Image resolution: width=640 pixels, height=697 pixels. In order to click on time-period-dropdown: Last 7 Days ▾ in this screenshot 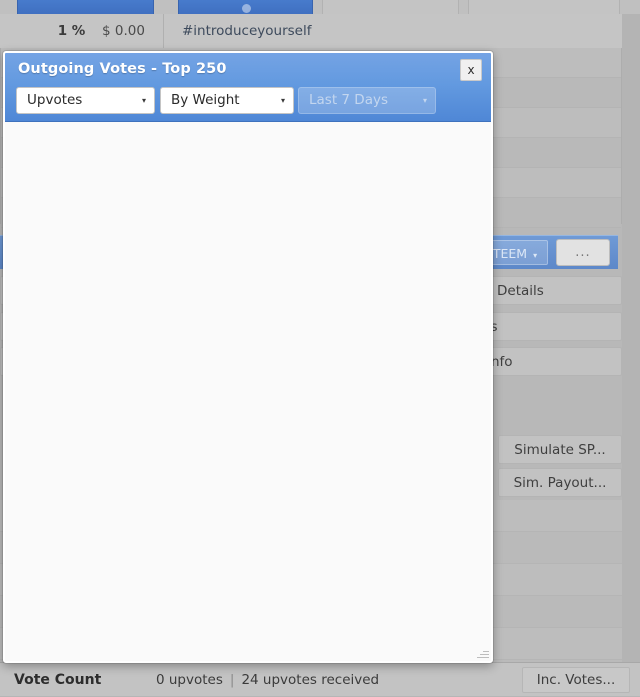, I will do `click(367, 100)`.